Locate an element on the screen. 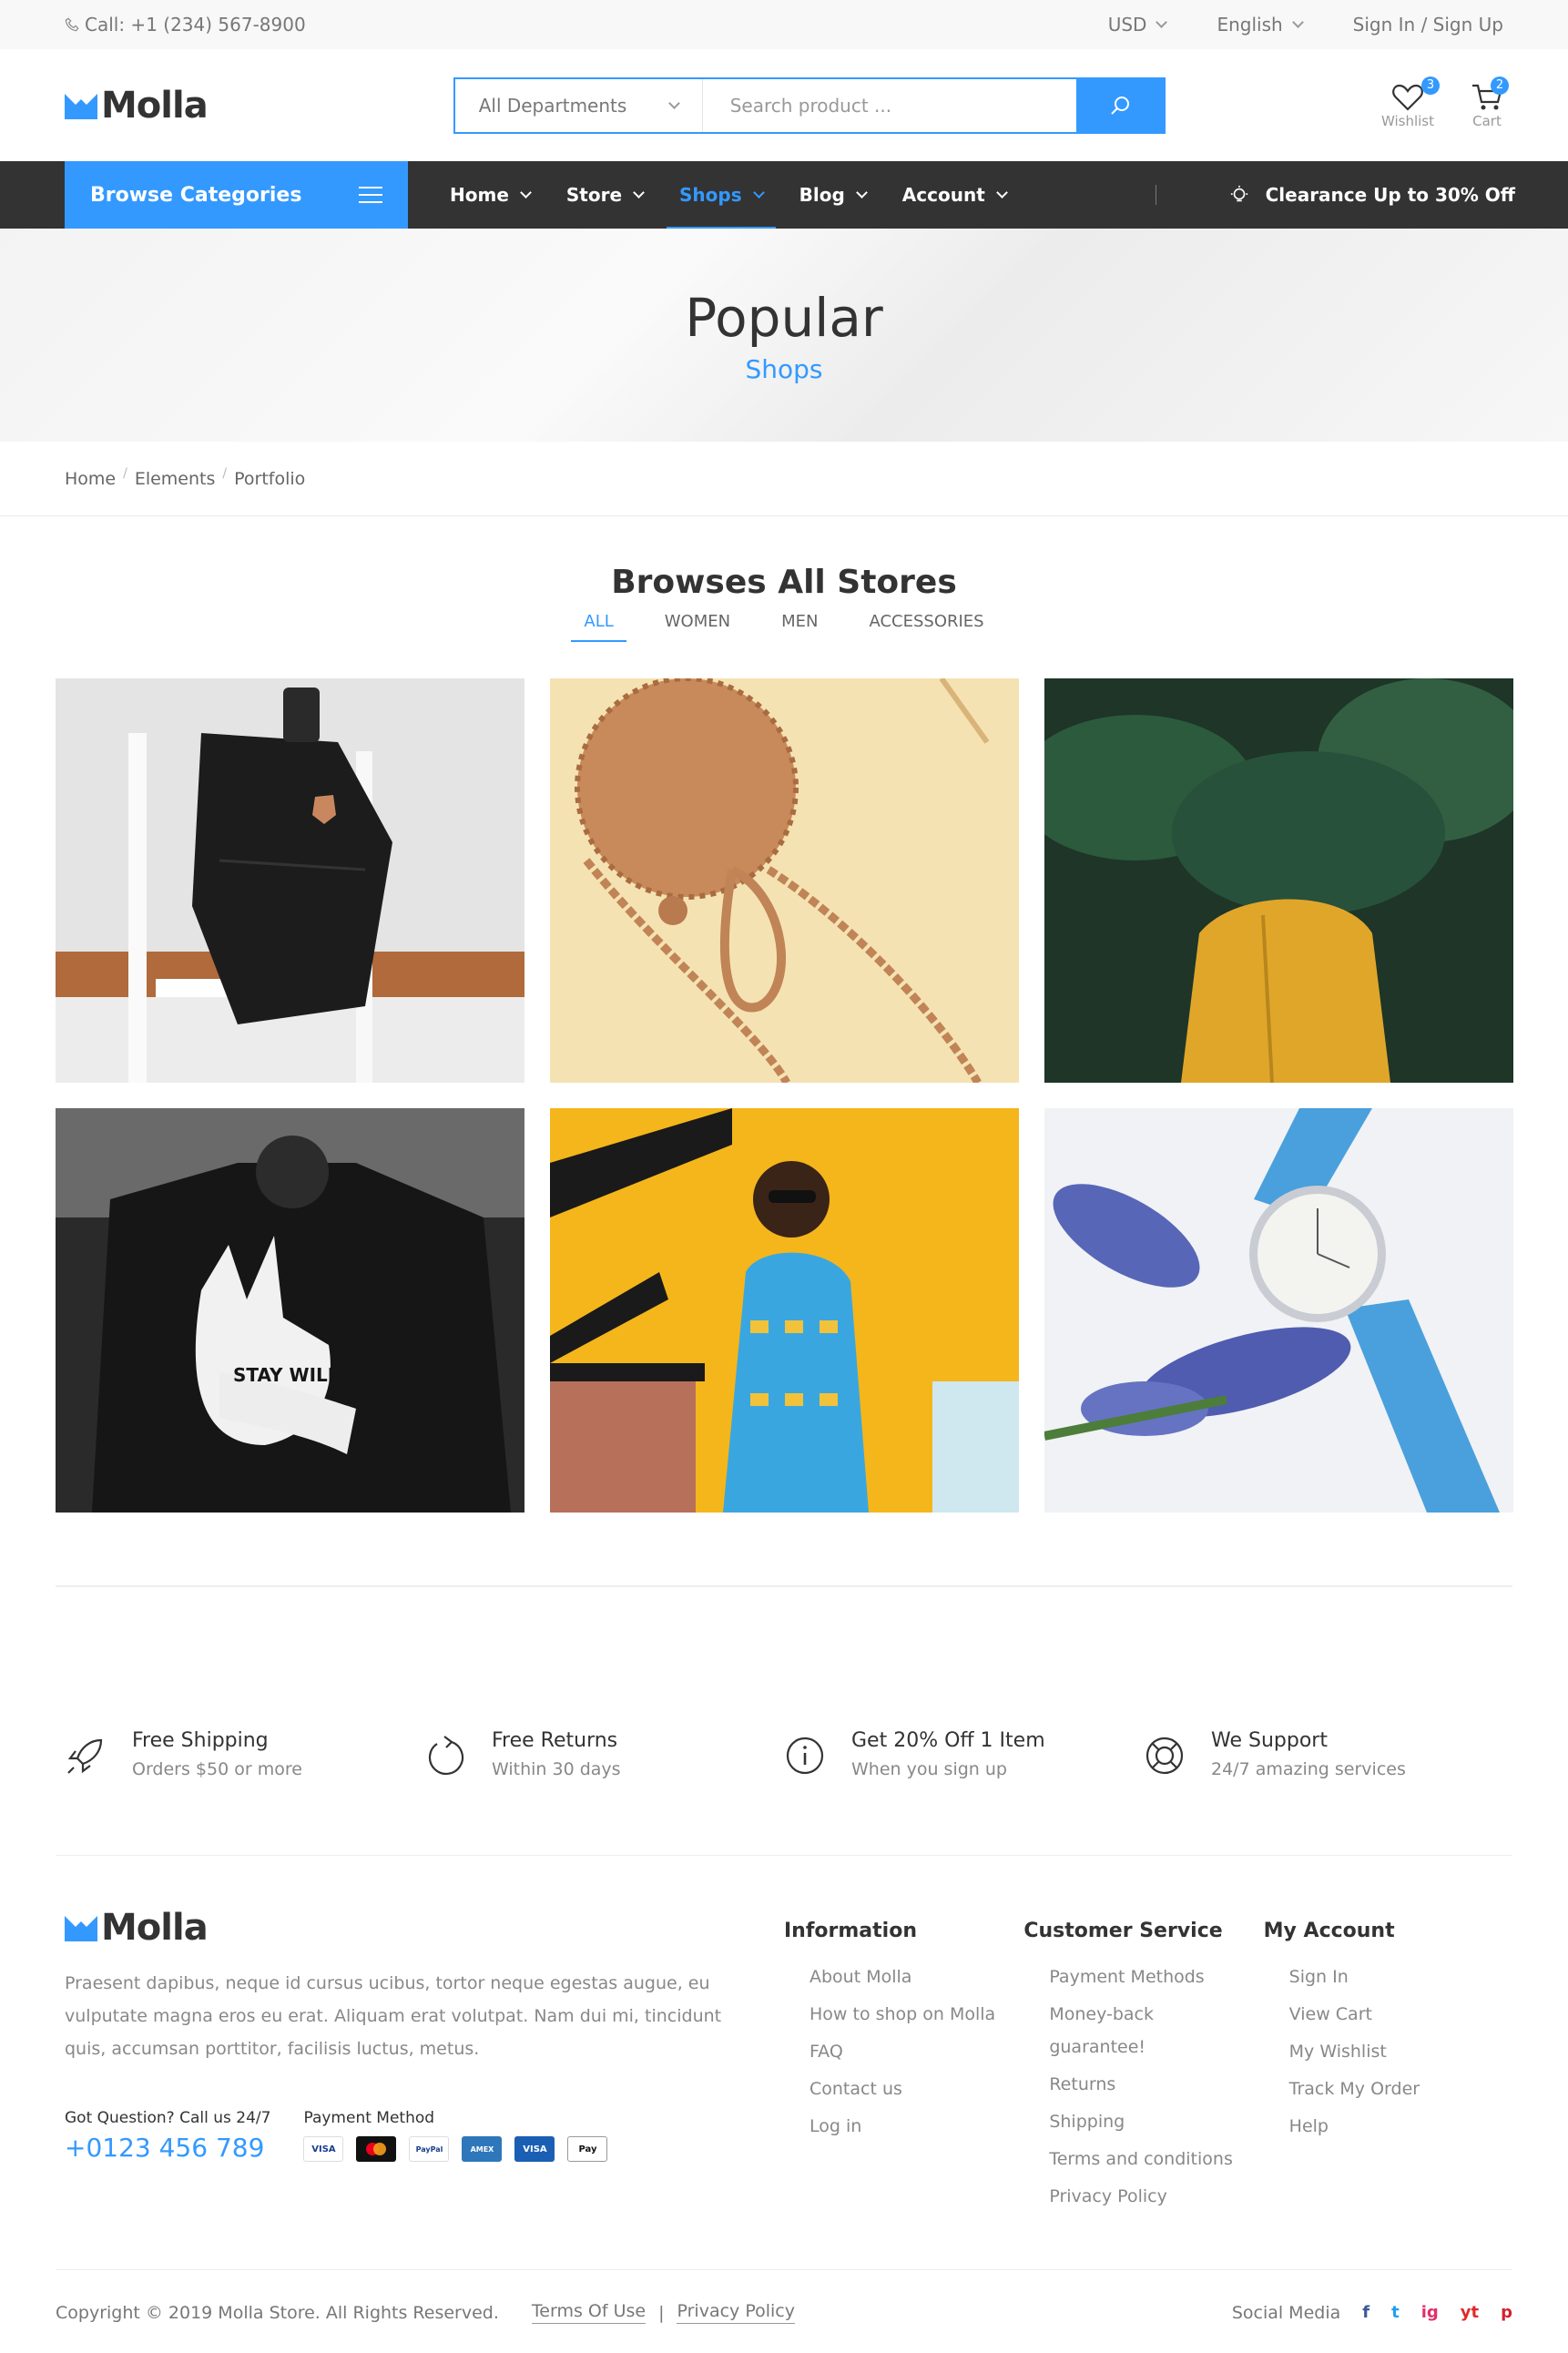 The width and height of the screenshot is (1568, 2353). browse-categories-button: Browse Categories is located at coordinates (237, 195).